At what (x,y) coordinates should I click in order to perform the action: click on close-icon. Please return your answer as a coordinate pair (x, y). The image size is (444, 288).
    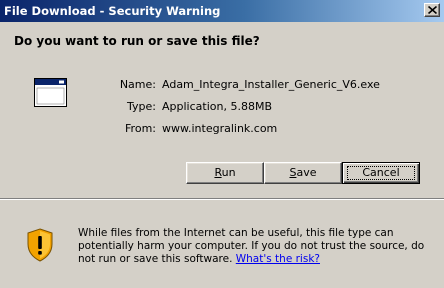
    Looking at the image, I should click on (432, 10).